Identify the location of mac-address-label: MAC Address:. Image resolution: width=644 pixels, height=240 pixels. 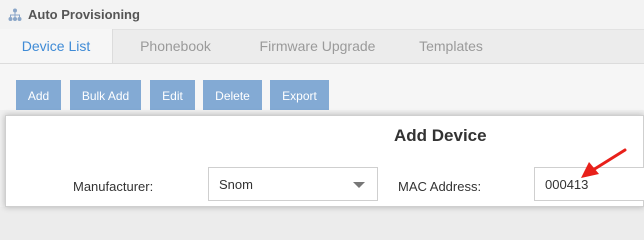
(440, 186).